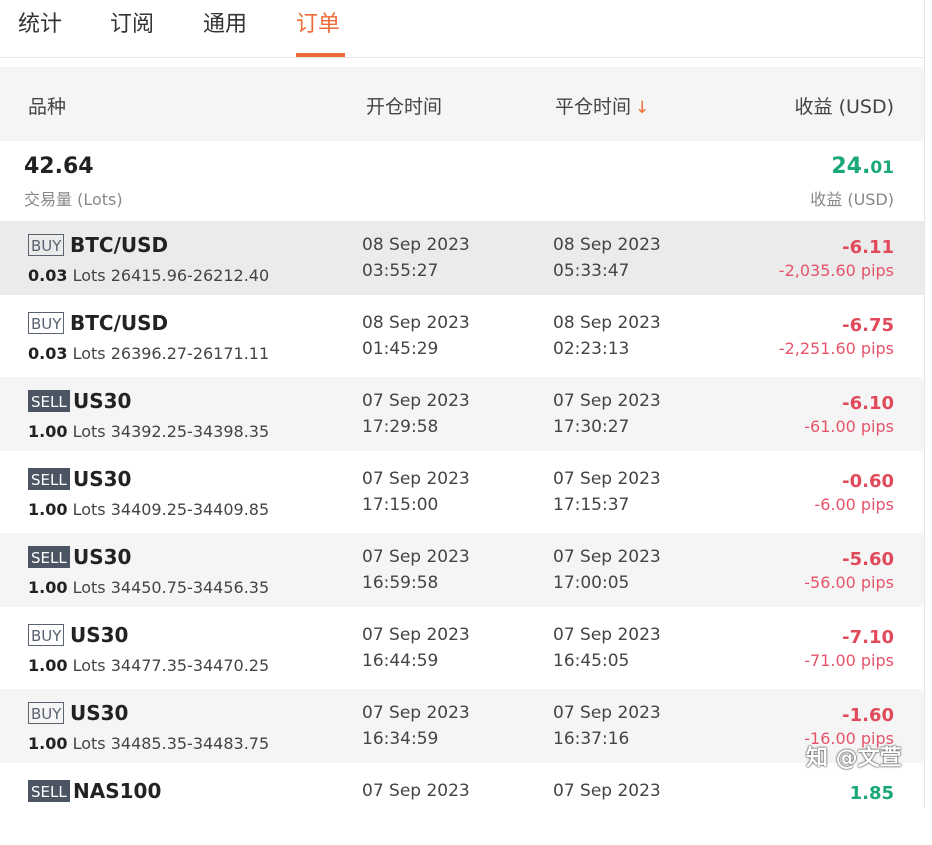 Image resolution: width=932 pixels, height=845 pixels. What do you see at coordinates (591, 349) in the screenshot?
I see `close-time: 02:23:13` at bounding box center [591, 349].